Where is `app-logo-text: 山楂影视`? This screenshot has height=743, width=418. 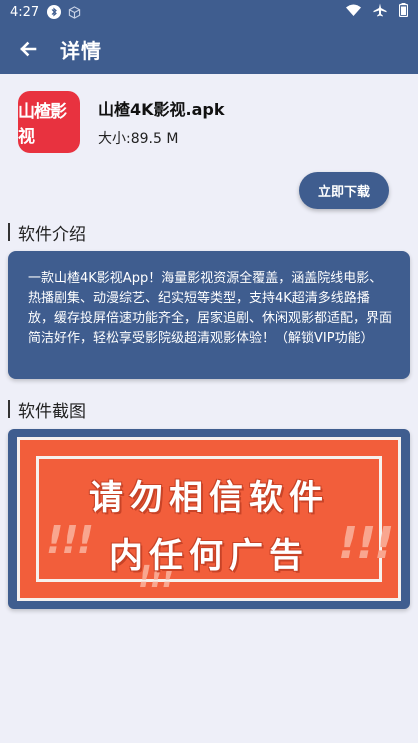 app-logo-text: 山楂影视 is located at coordinates (42, 124).